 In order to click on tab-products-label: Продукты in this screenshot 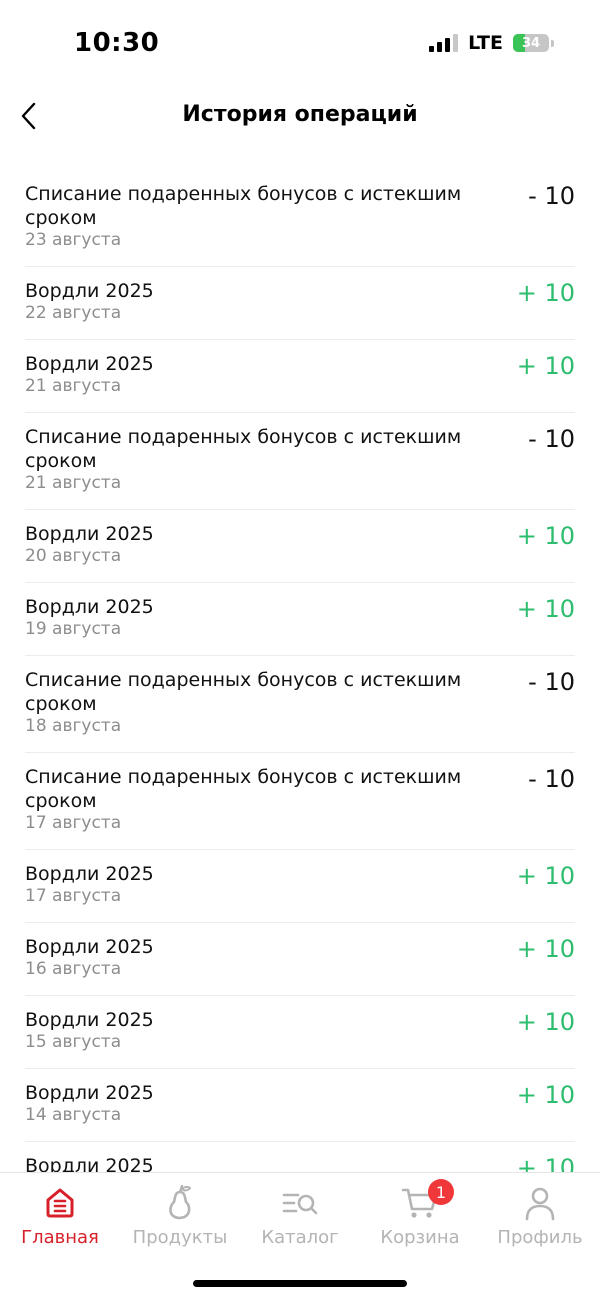, I will do `click(180, 1237)`.